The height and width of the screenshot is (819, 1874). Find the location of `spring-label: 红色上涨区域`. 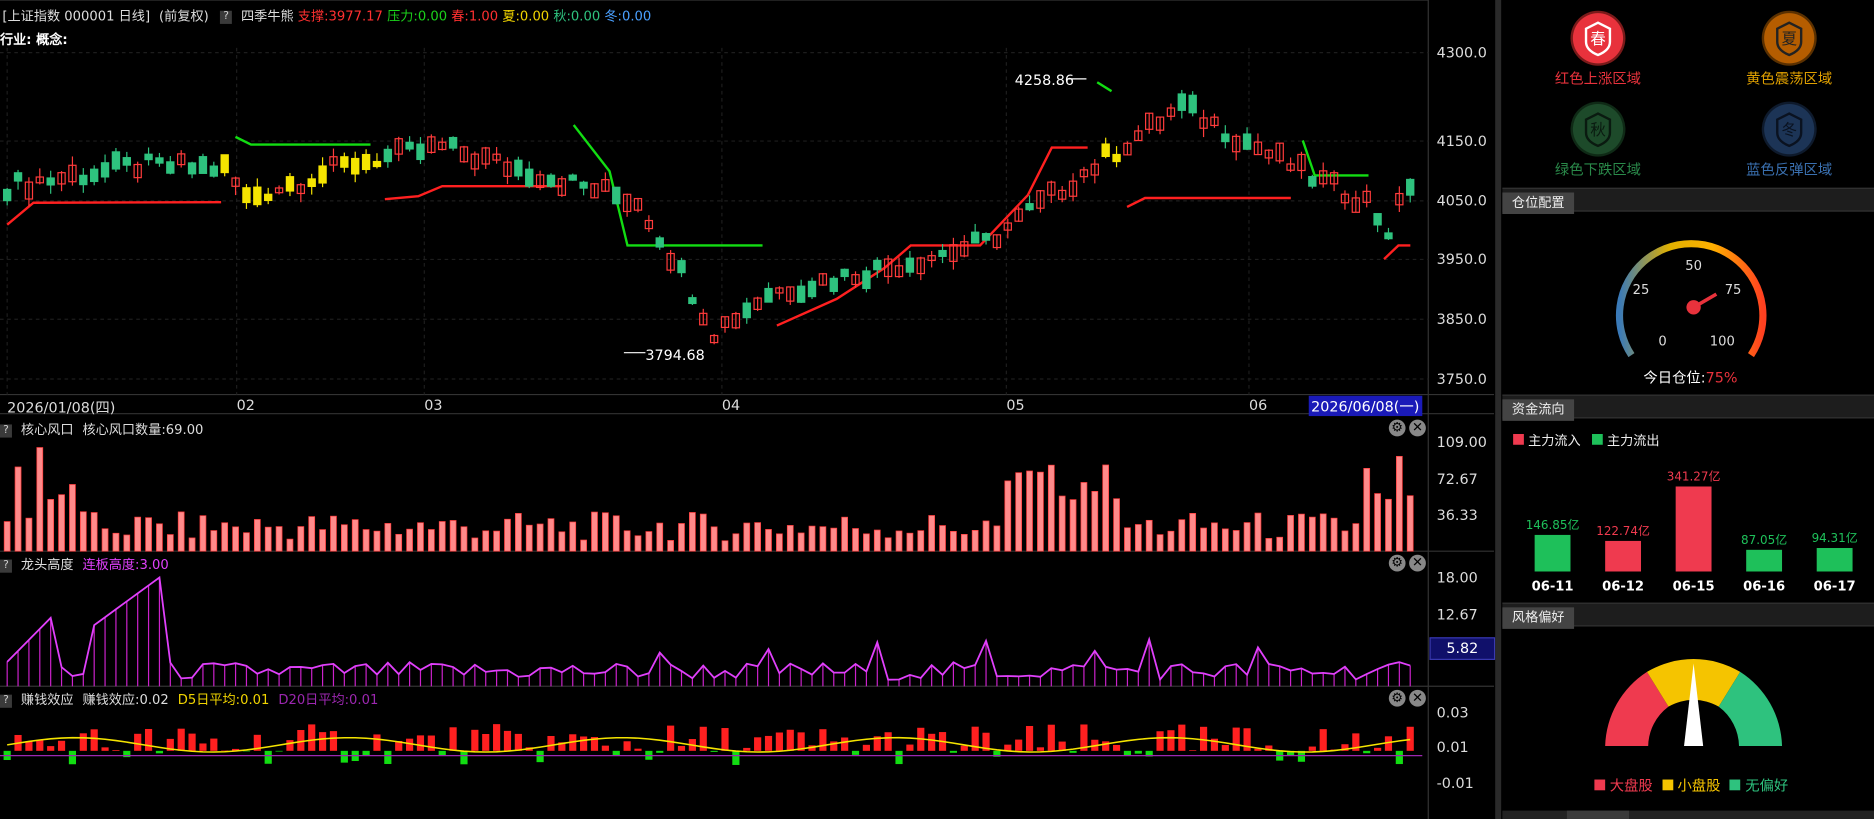

spring-label: 红色上涨区域 is located at coordinates (1598, 79).